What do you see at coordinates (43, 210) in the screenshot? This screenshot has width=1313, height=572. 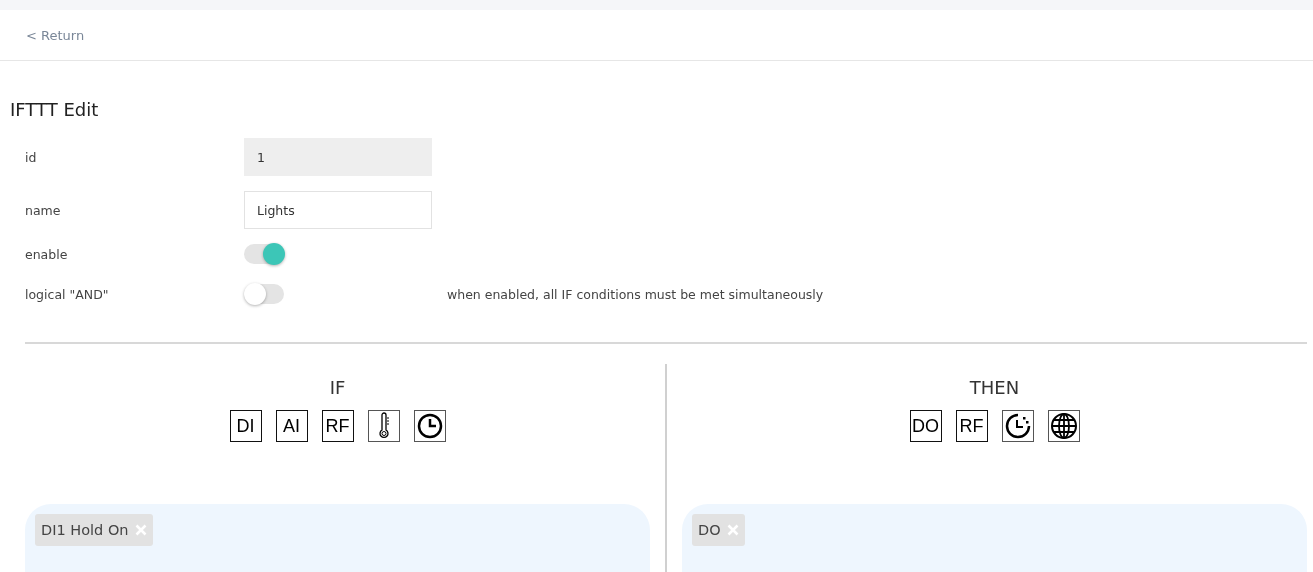 I see `field-label: name` at bounding box center [43, 210].